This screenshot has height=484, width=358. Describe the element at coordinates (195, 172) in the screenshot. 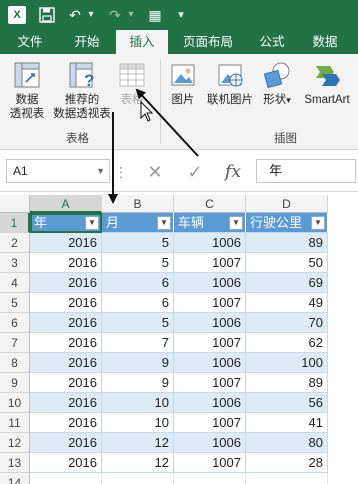

I see `enter-icon: ✓` at that location.